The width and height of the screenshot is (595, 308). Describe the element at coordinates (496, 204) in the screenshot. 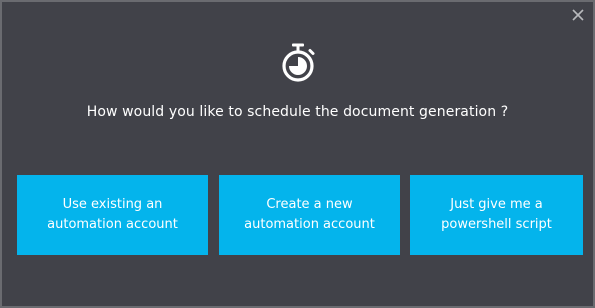

I see `option-label-line1: Just give me a` at that location.